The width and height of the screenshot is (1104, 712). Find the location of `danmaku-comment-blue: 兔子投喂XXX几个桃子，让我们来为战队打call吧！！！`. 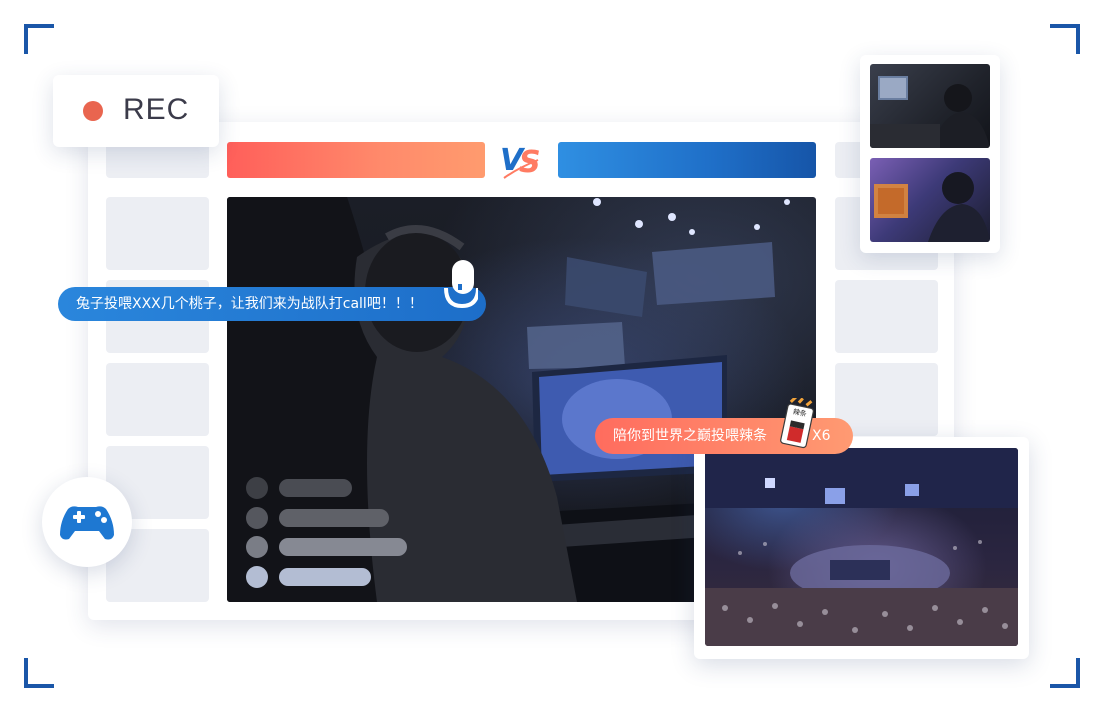

danmaku-comment-blue: 兔子投喂XXX几个桃子，让我们来为战队打call吧！！！ is located at coordinates (272, 304).